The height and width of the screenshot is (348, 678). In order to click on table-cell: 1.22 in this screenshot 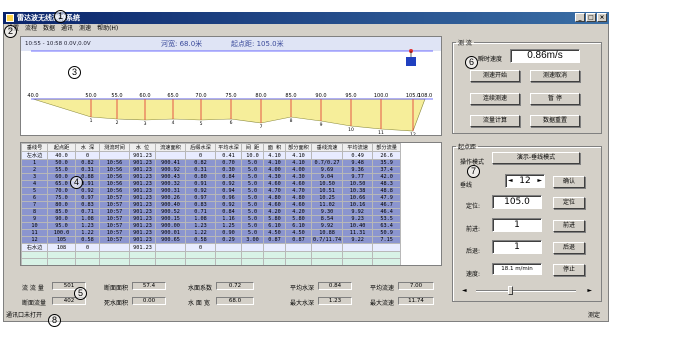, I will do `click(87, 233)`.